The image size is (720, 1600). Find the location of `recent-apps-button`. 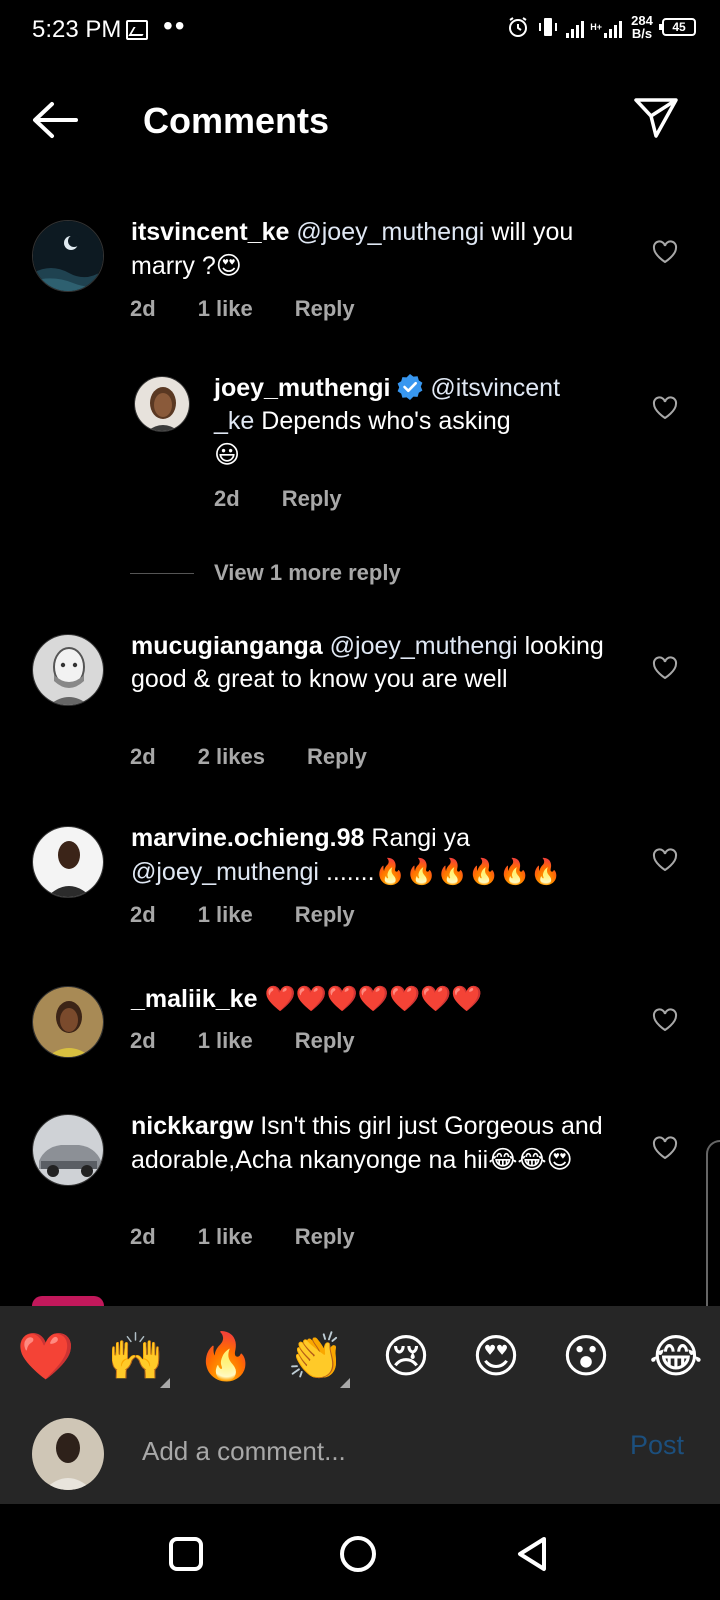

recent-apps-button is located at coordinates (186, 1554).